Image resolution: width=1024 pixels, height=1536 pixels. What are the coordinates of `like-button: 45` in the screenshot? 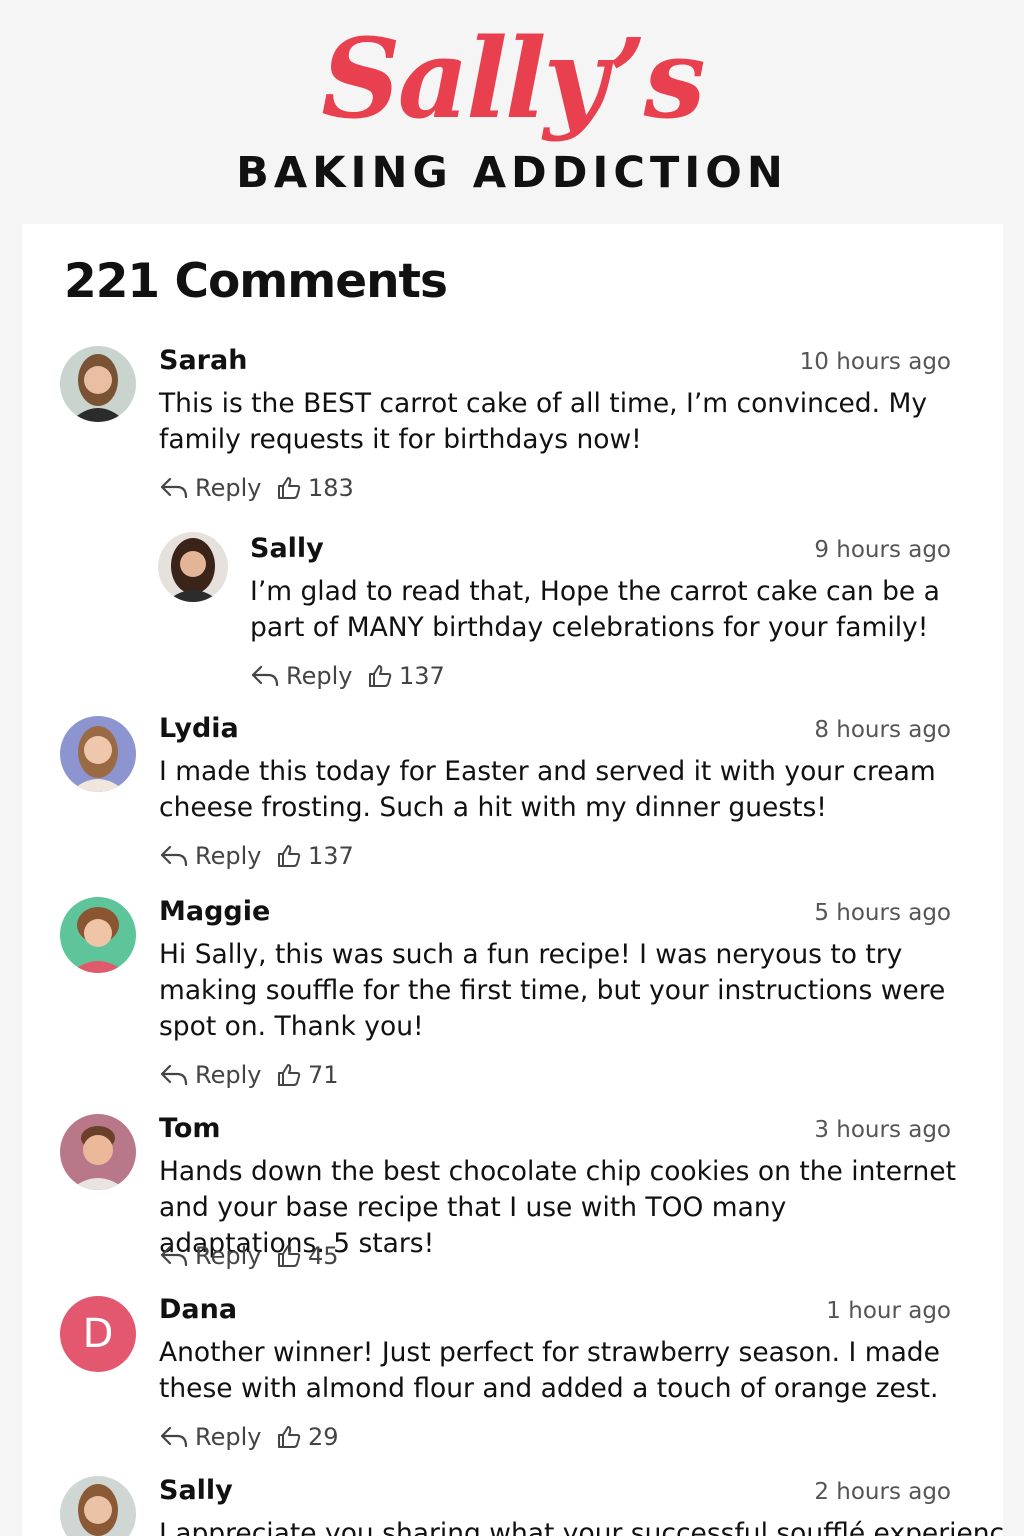 It's located at (307, 1256).